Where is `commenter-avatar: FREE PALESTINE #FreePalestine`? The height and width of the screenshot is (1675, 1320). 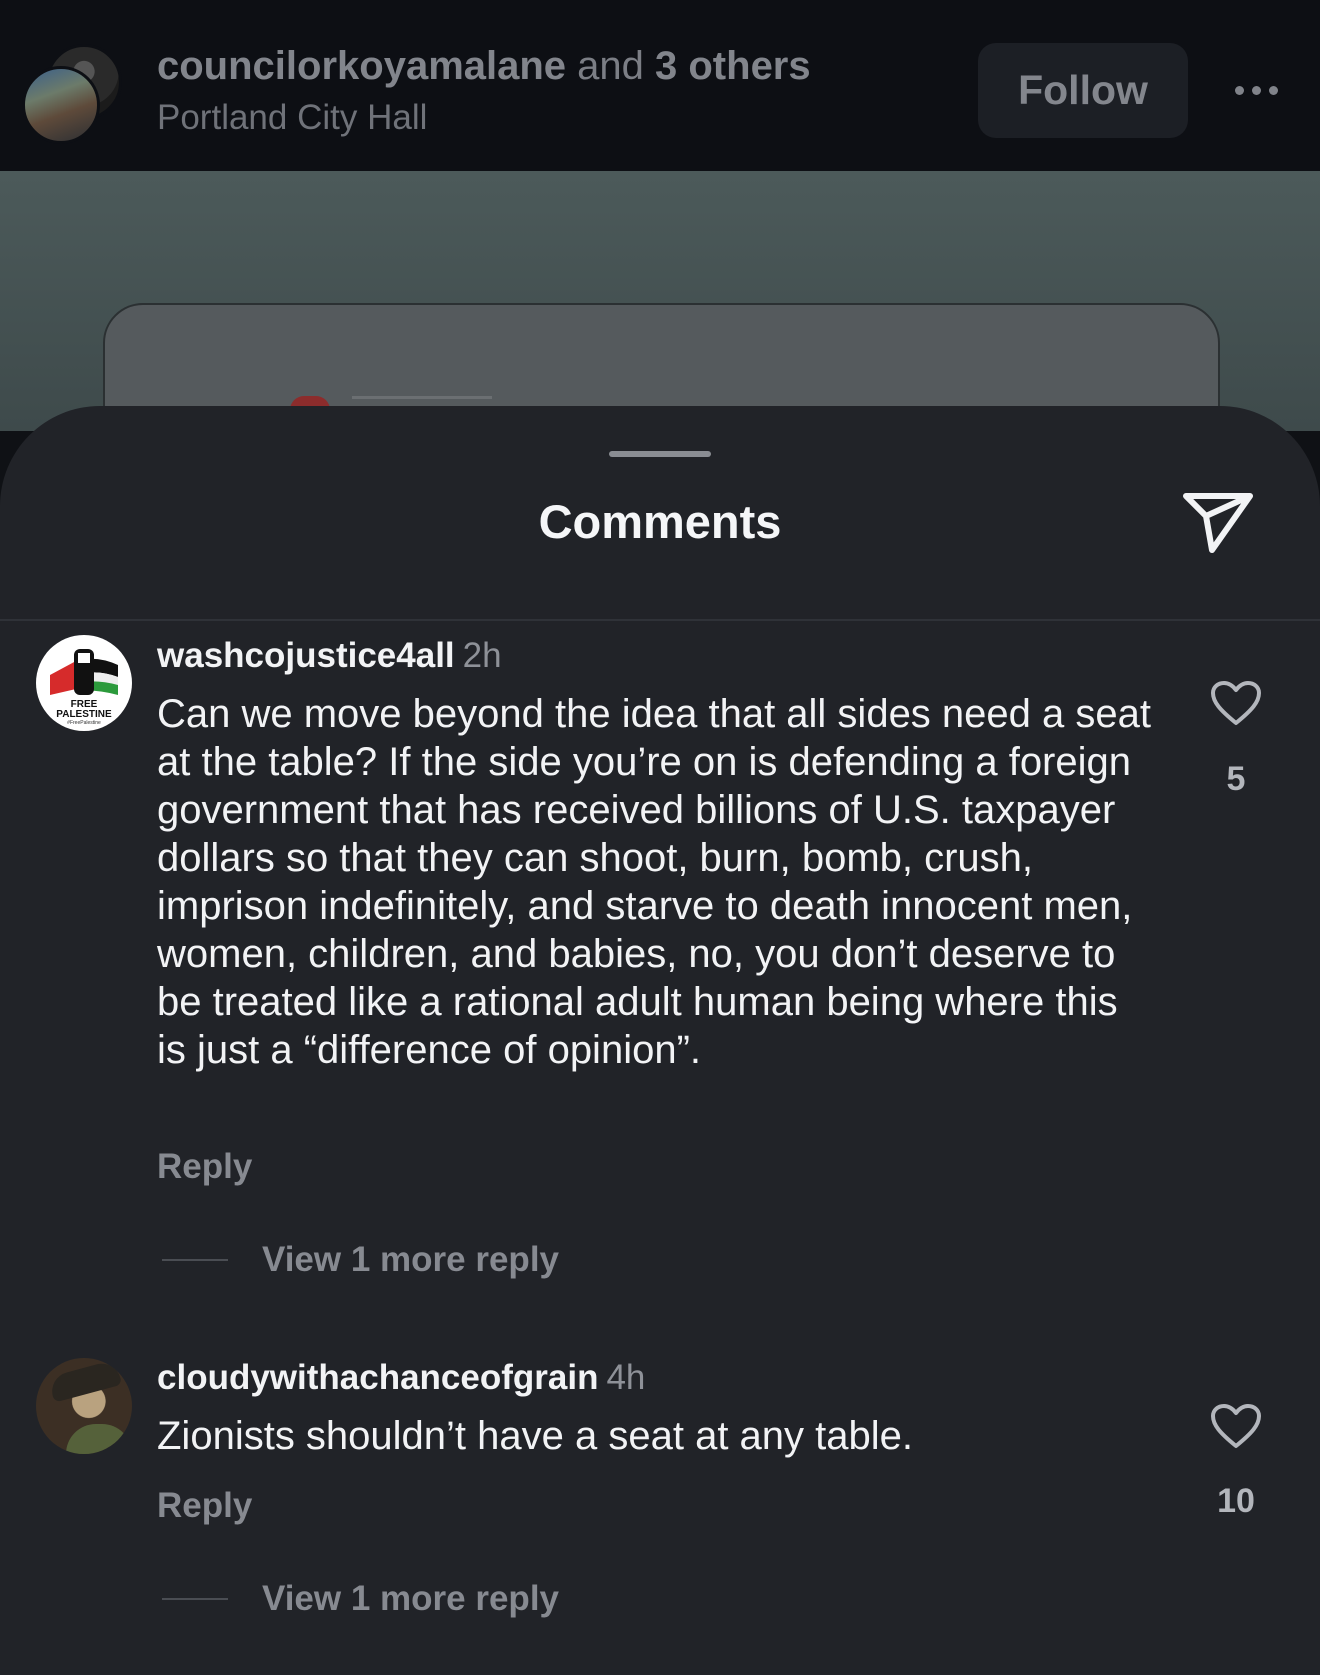
commenter-avatar: FREE PALESTINE #FreePalestine is located at coordinates (84, 683).